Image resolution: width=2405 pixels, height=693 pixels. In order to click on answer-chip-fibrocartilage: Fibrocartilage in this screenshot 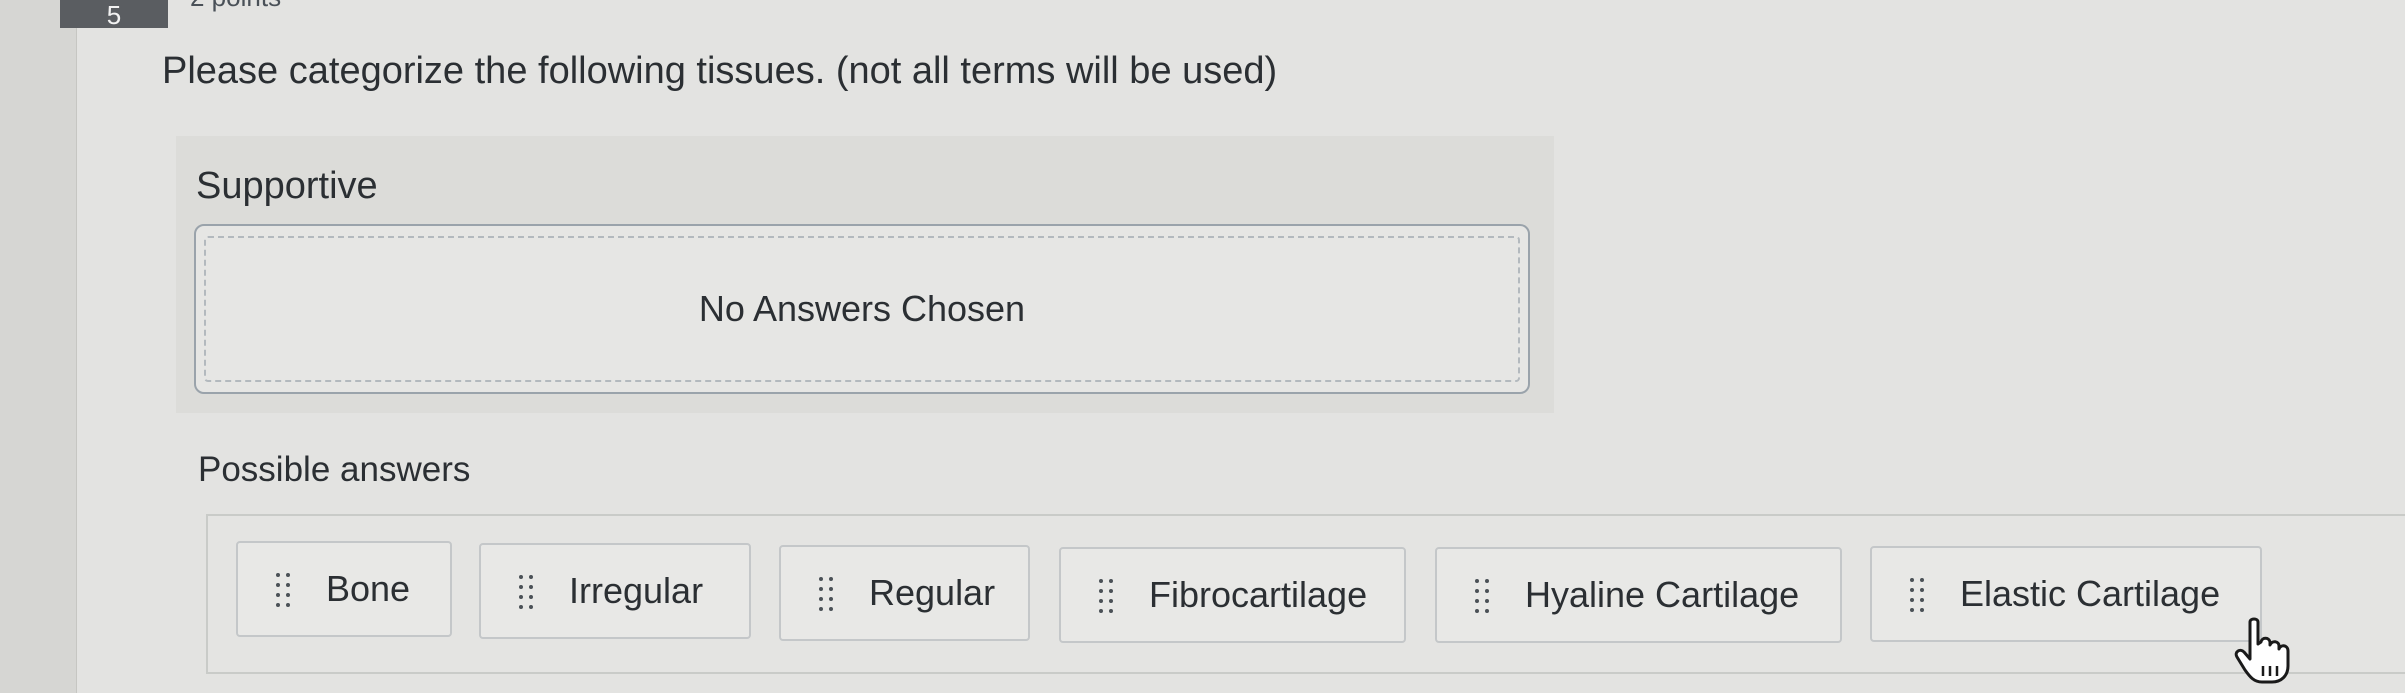, I will do `click(1232, 595)`.